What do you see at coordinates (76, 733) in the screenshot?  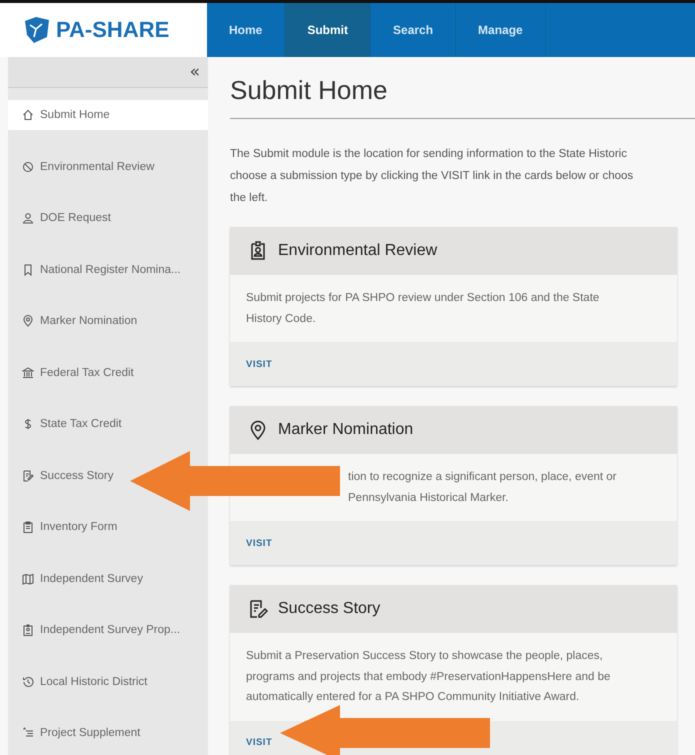 I see `sidebar-item: Project Supplement` at bounding box center [76, 733].